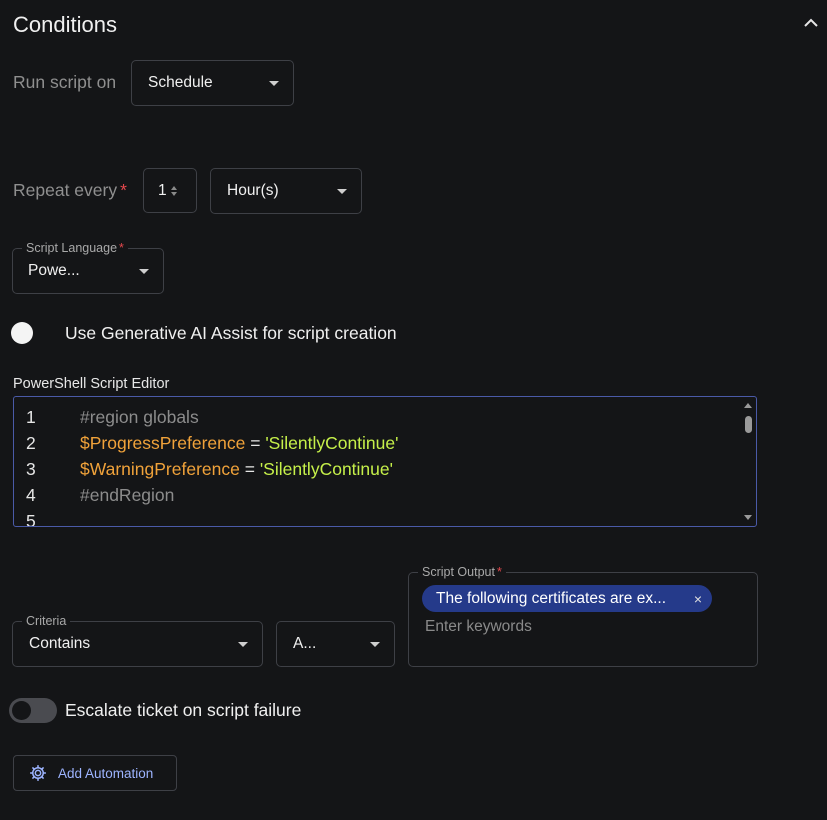  Describe the element at coordinates (31, 494) in the screenshot. I see `line-number: 4` at that location.